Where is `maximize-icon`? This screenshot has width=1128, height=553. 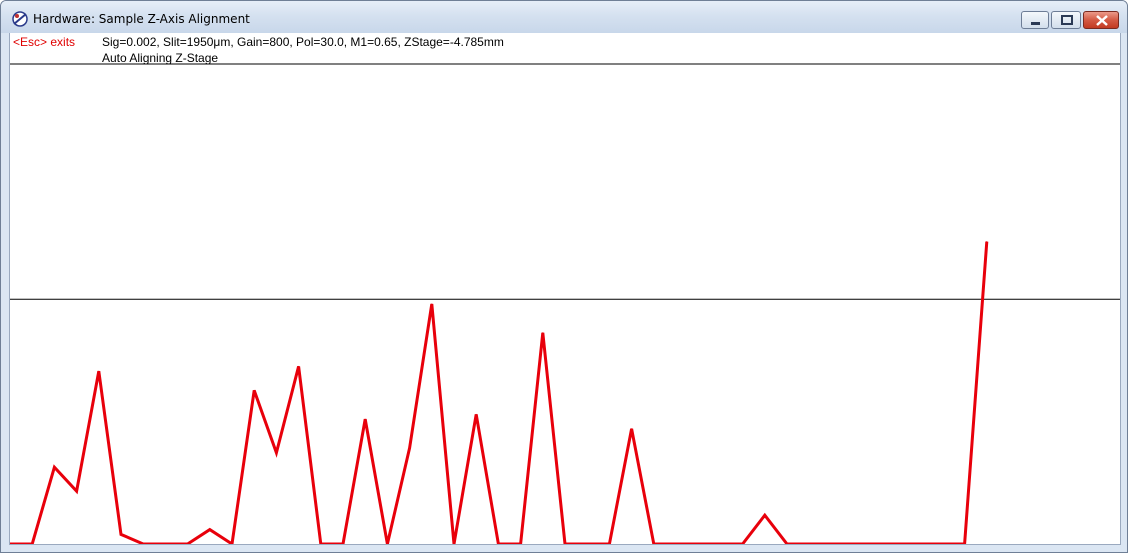 maximize-icon is located at coordinates (1067, 20).